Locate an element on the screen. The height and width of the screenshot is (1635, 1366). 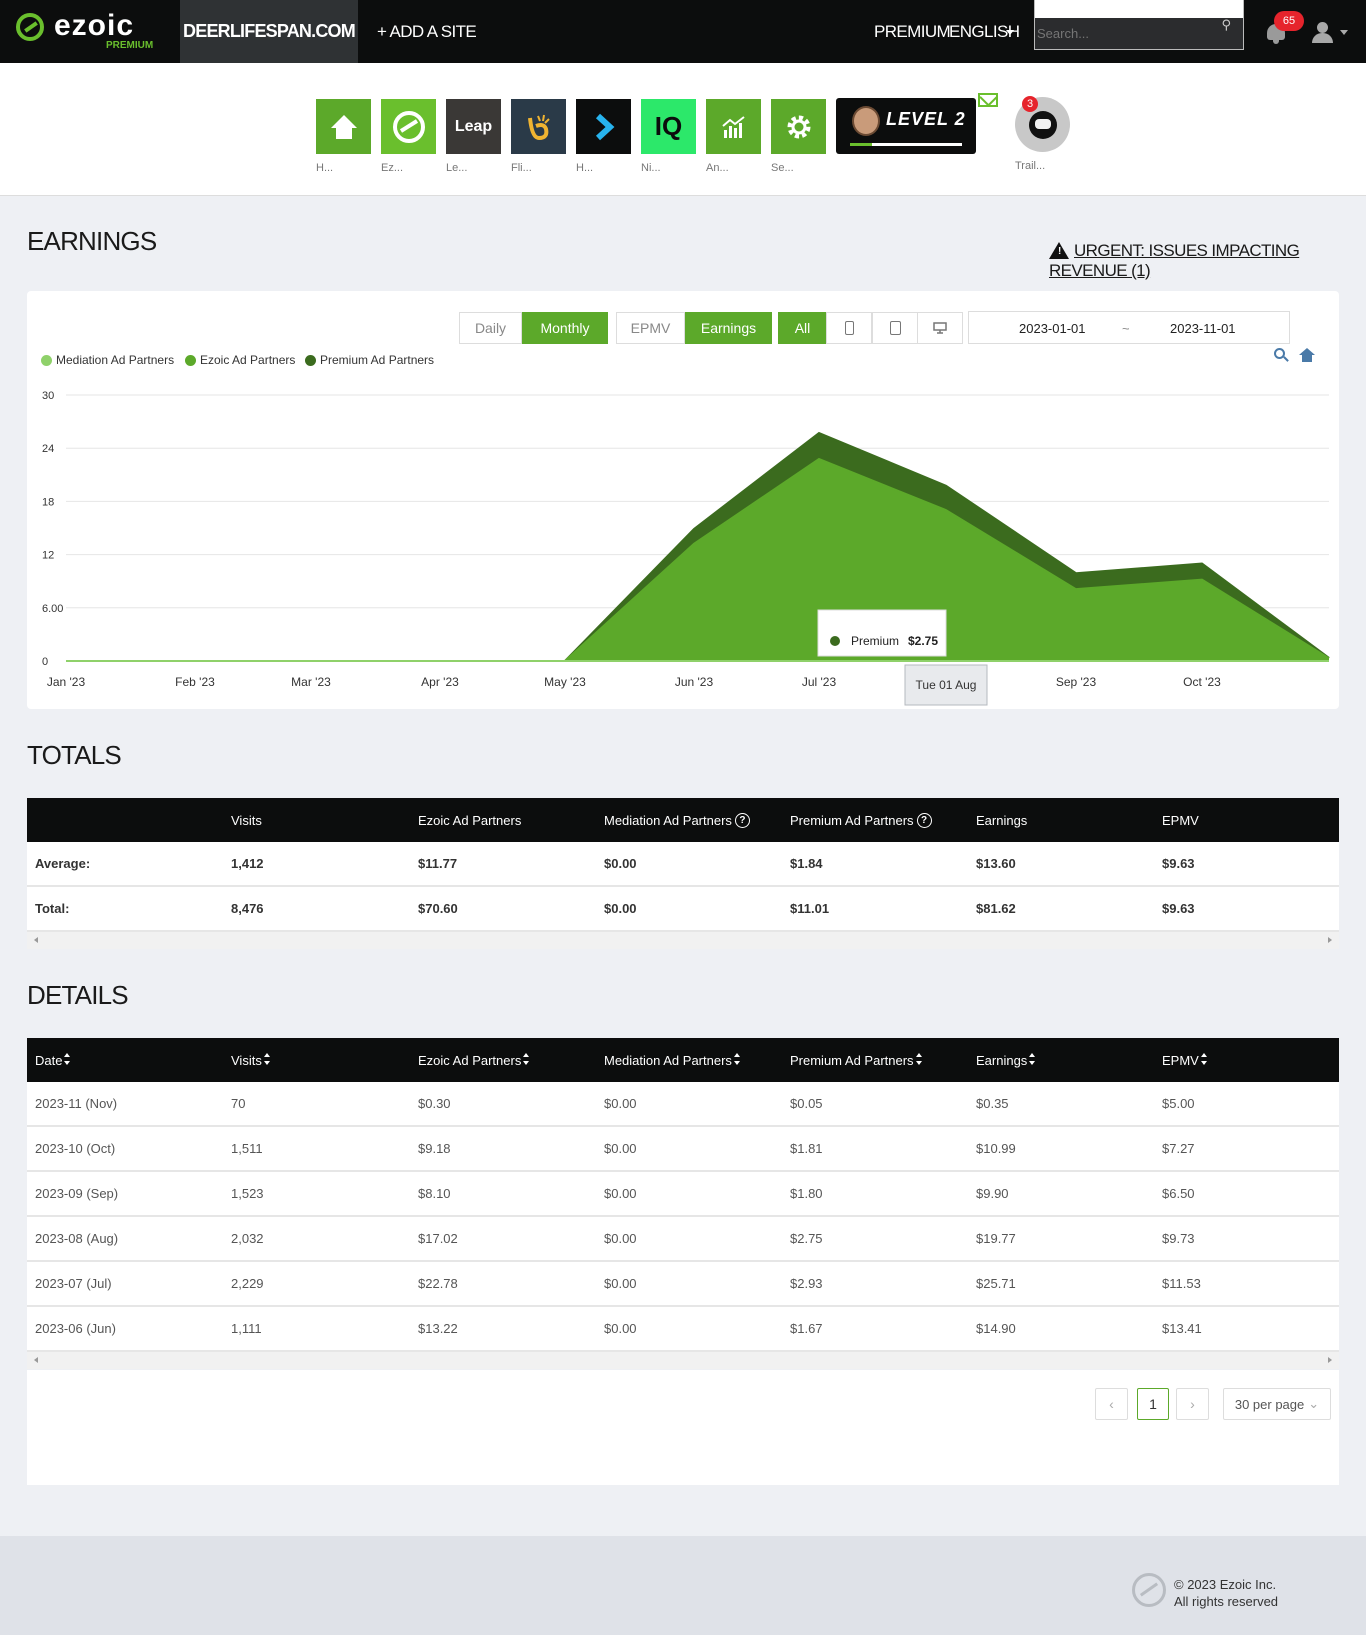
cell-earnings: $81.62 is located at coordinates (996, 908).